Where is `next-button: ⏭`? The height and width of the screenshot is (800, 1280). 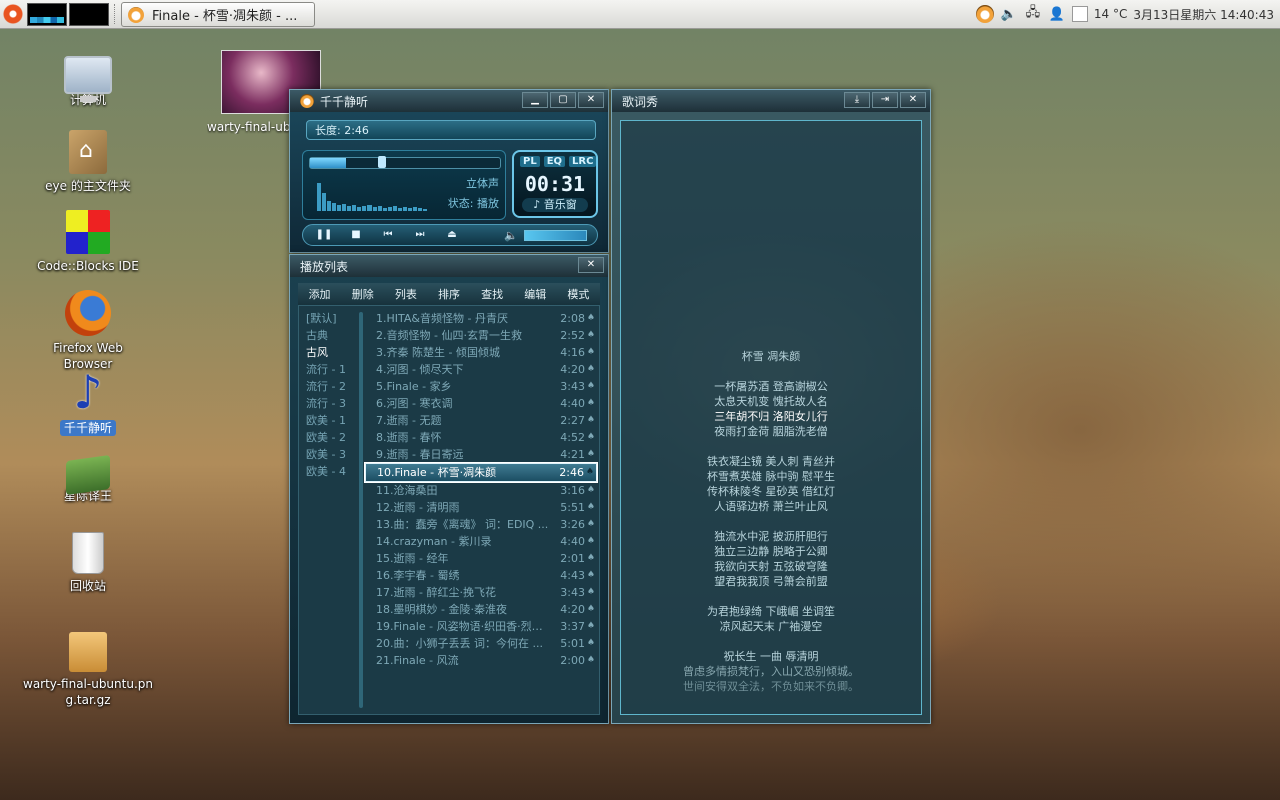 next-button: ⏭ is located at coordinates (420, 235).